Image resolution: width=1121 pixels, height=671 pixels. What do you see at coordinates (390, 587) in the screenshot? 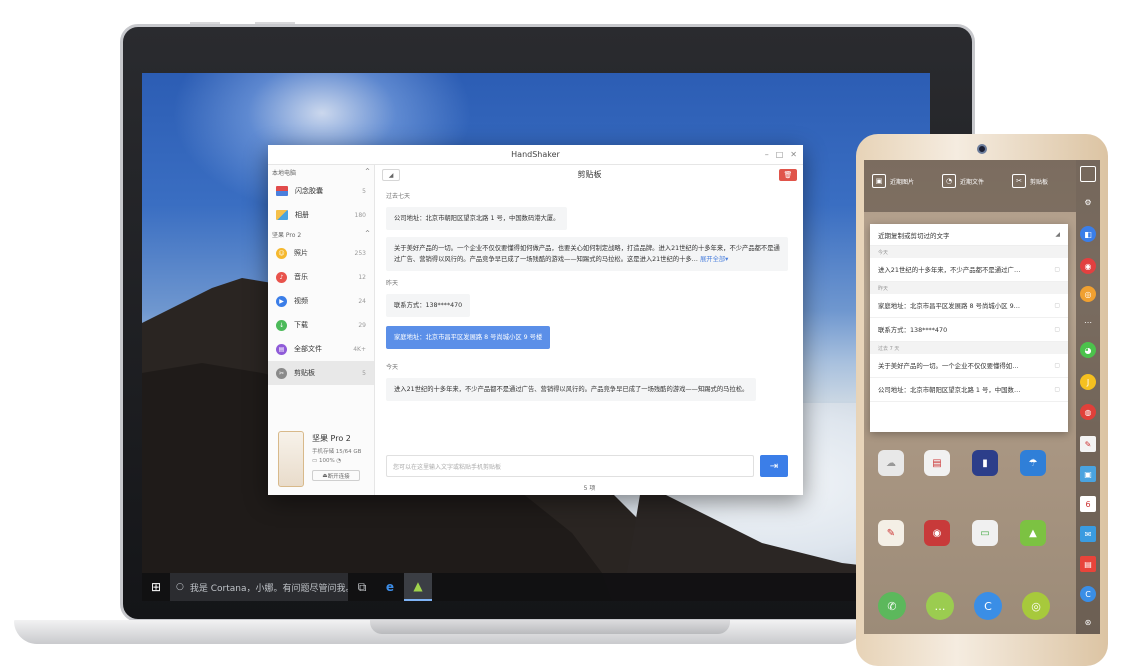
I see `edge-icon: e` at bounding box center [390, 587].